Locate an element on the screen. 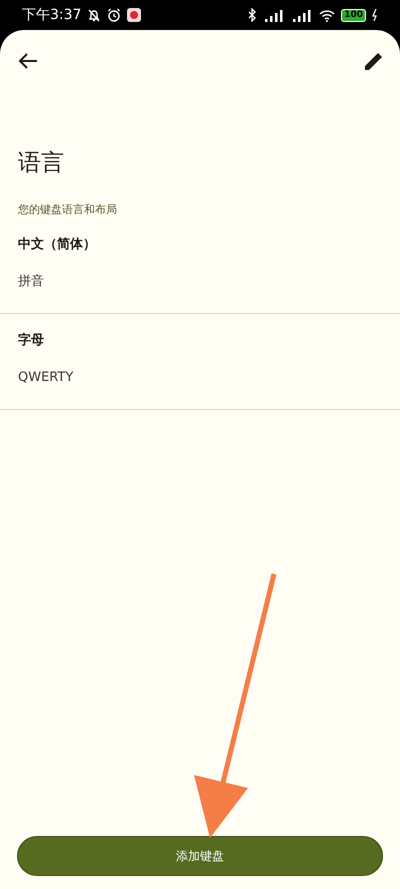 The image size is (400, 889). bluetooth-icon is located at coordinates (253, 15).